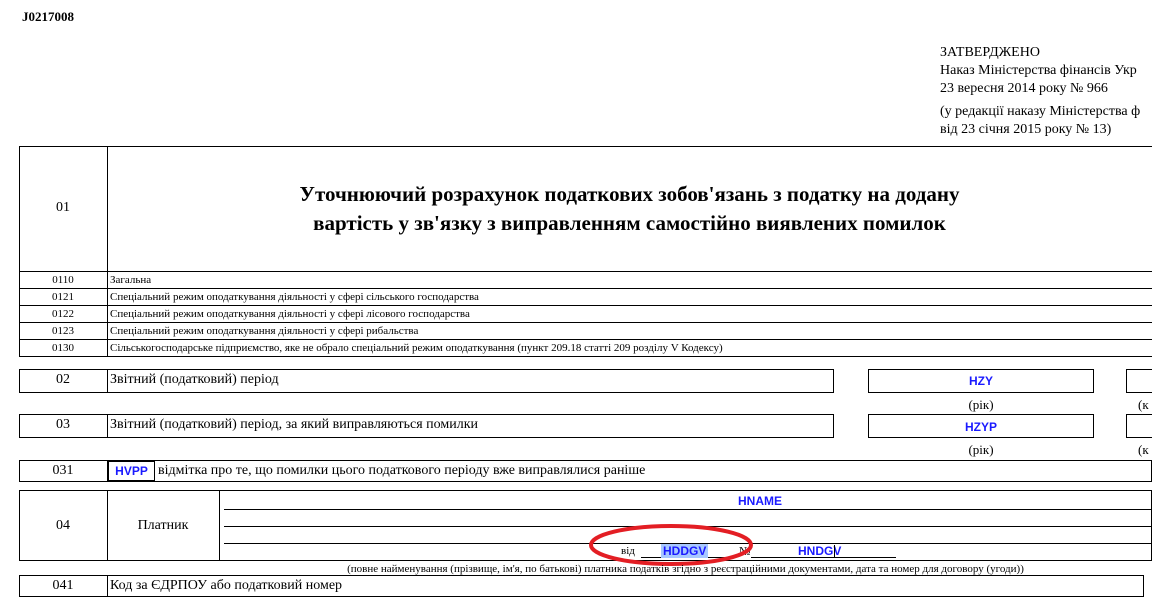  I want to click on corrected-quarter-caption: (к, so click(1143, 449).